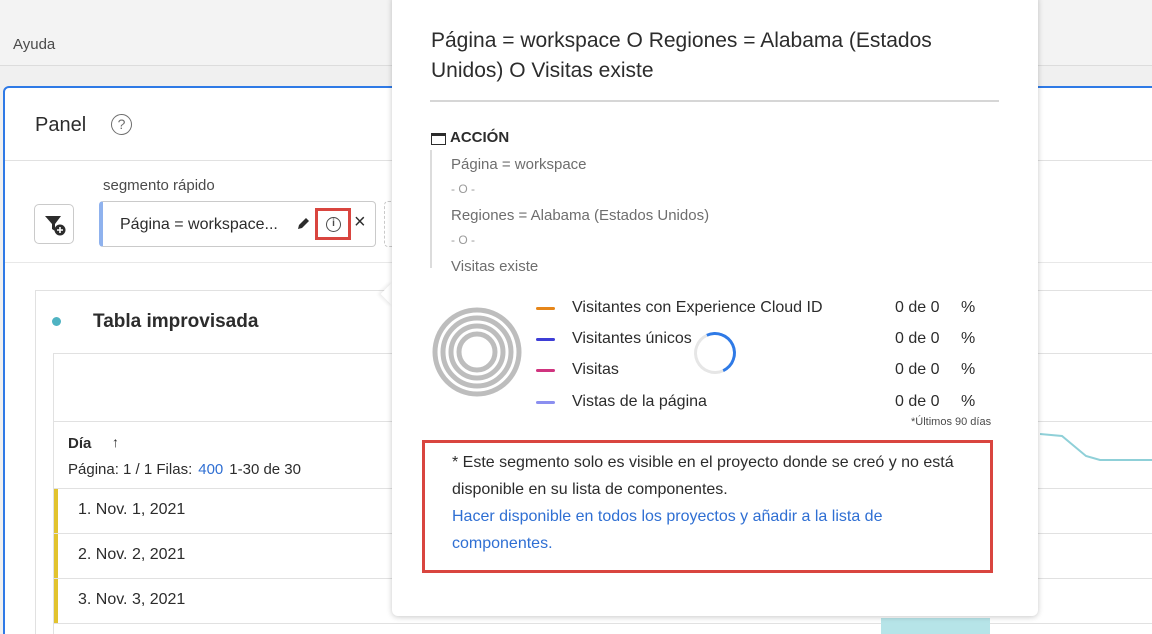  I want to click on edit-icon, so click(303, 224).